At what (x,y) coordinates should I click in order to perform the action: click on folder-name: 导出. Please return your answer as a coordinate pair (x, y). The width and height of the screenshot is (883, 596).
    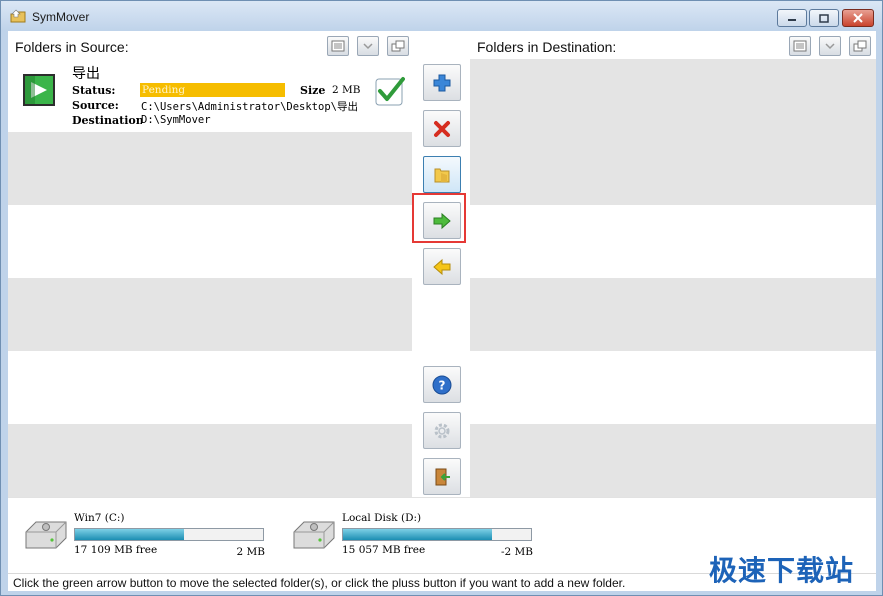
    Looking at the image, I should click on (86, 74).